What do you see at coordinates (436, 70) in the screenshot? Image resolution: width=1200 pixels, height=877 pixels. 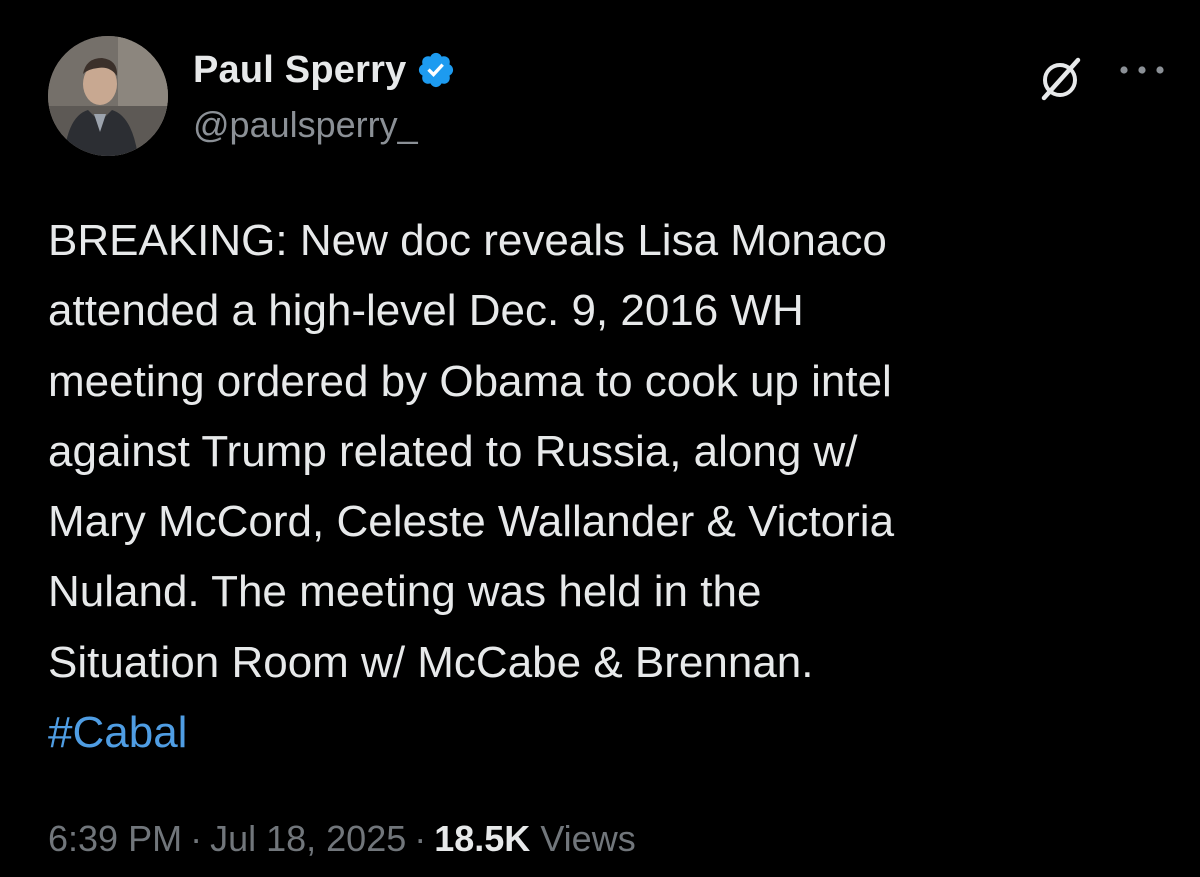 I see `verified-badge-icon` at bounding box center [436, 70].